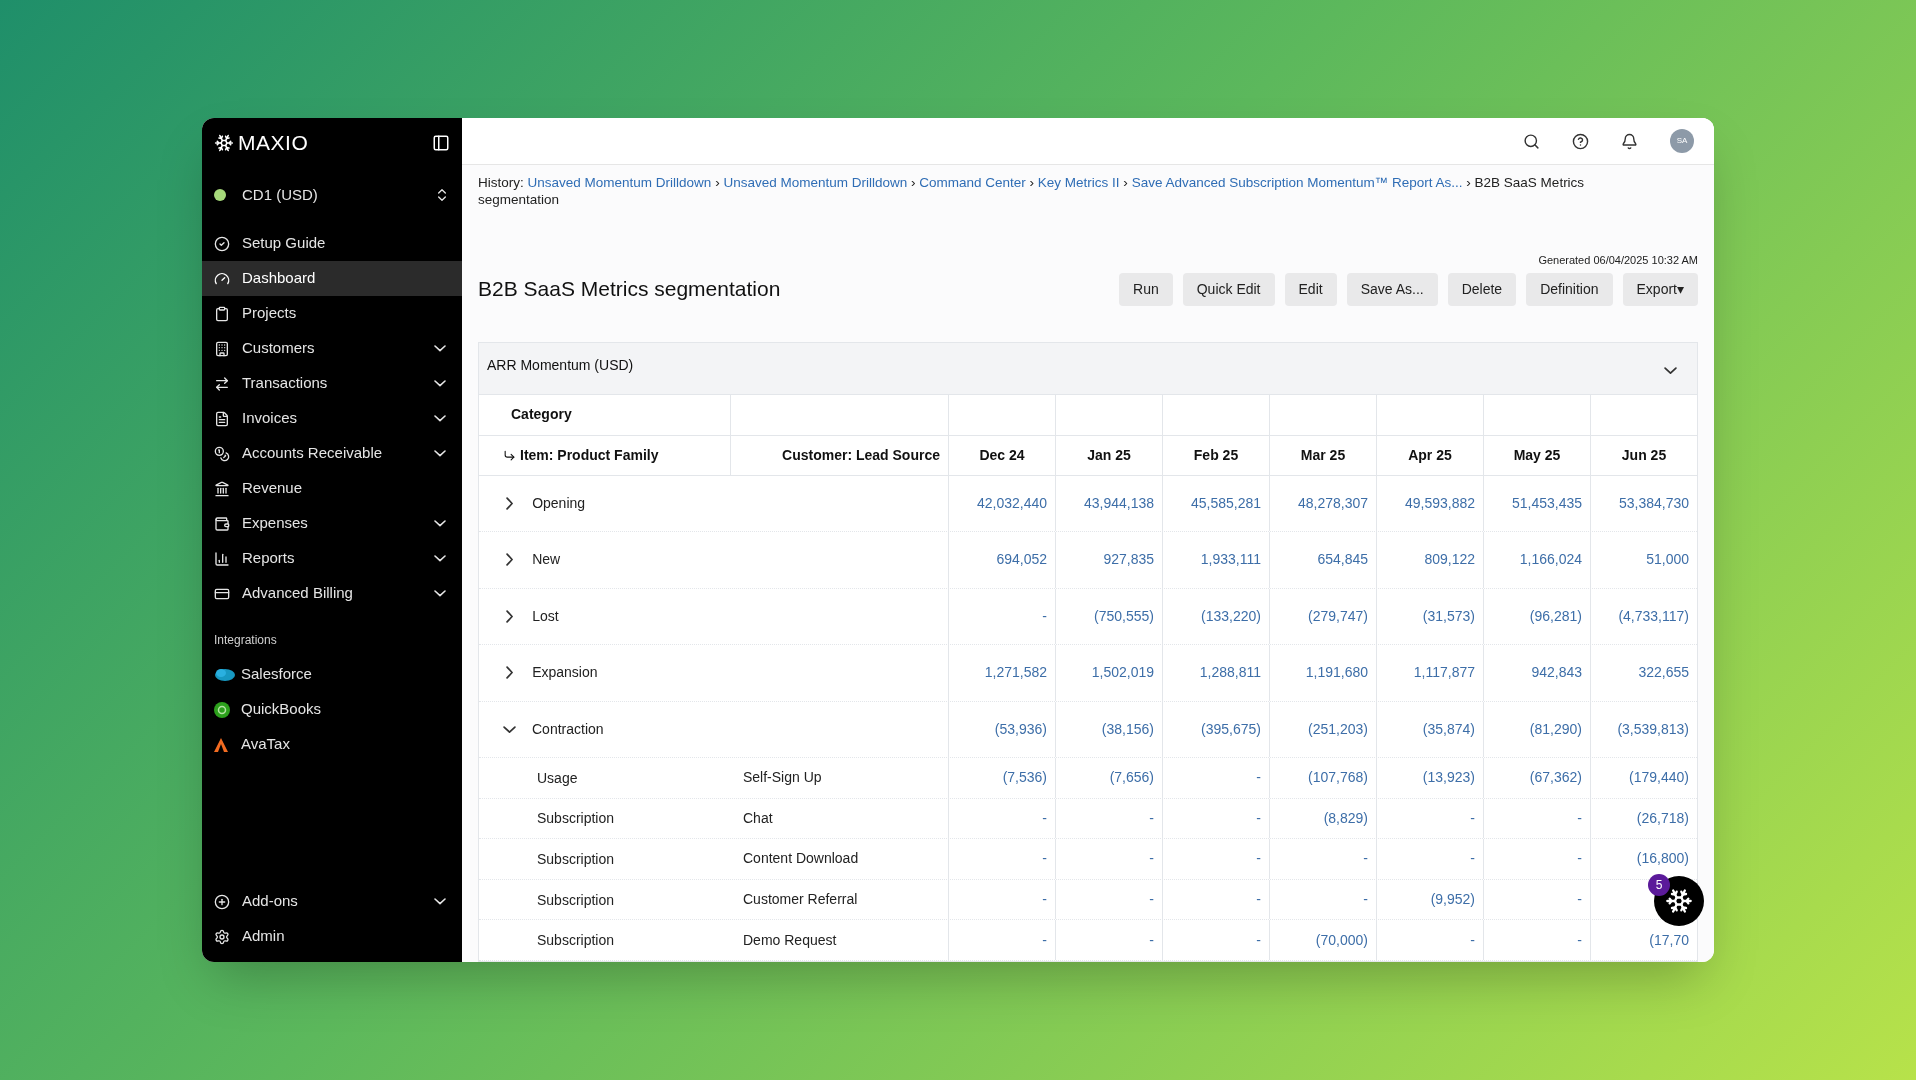  Describe the element at coordinates (1452, 616) in the screenshot. I see `value-link: (31,573)` at that location.